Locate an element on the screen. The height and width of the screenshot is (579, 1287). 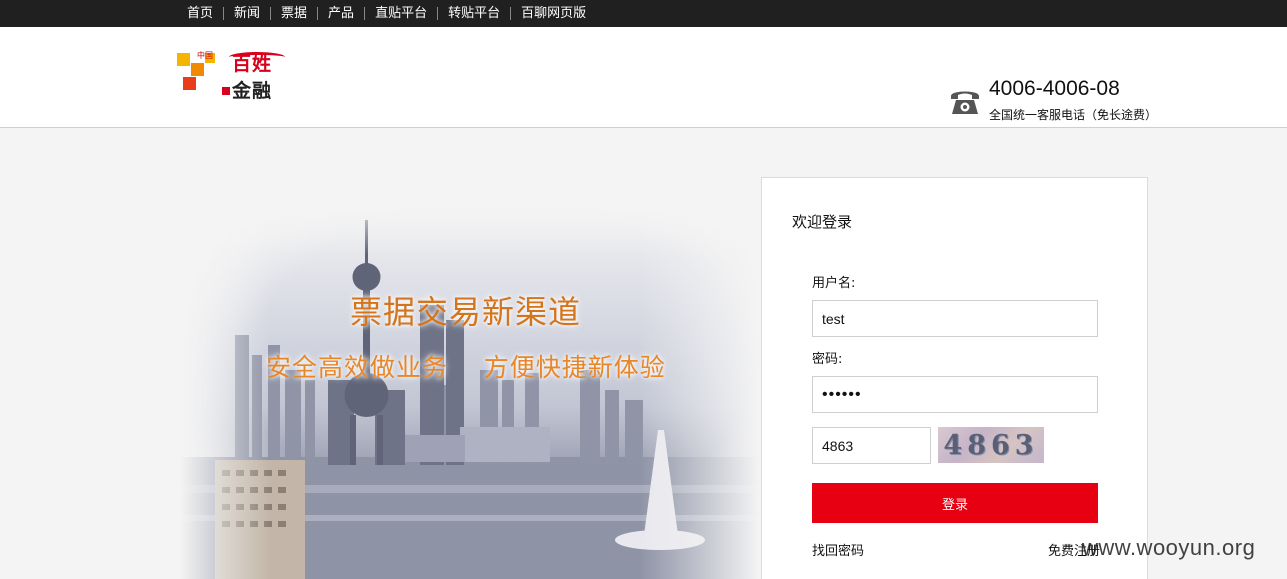
logo-cube-small is located at coordinates (226, 91).